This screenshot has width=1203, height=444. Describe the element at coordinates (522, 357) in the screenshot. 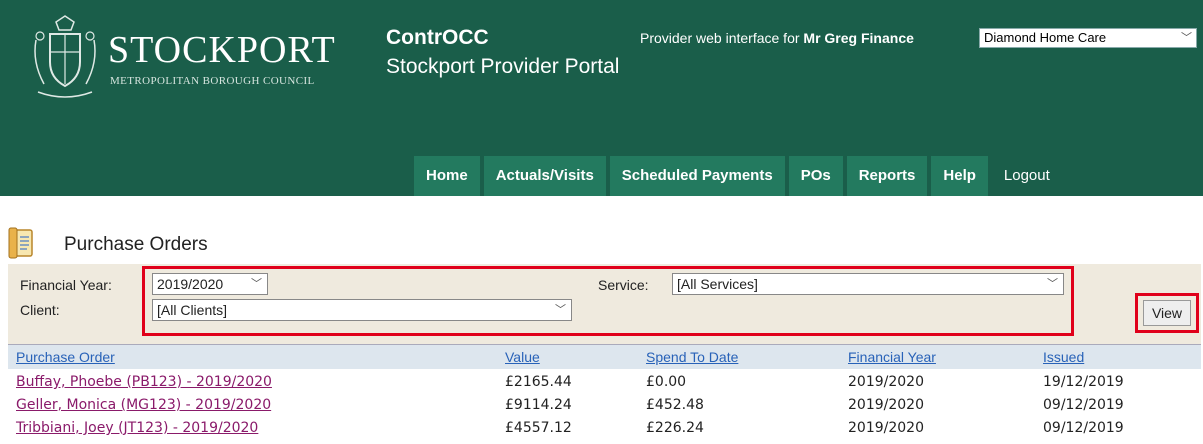

I see `col-value: Value` at that location.